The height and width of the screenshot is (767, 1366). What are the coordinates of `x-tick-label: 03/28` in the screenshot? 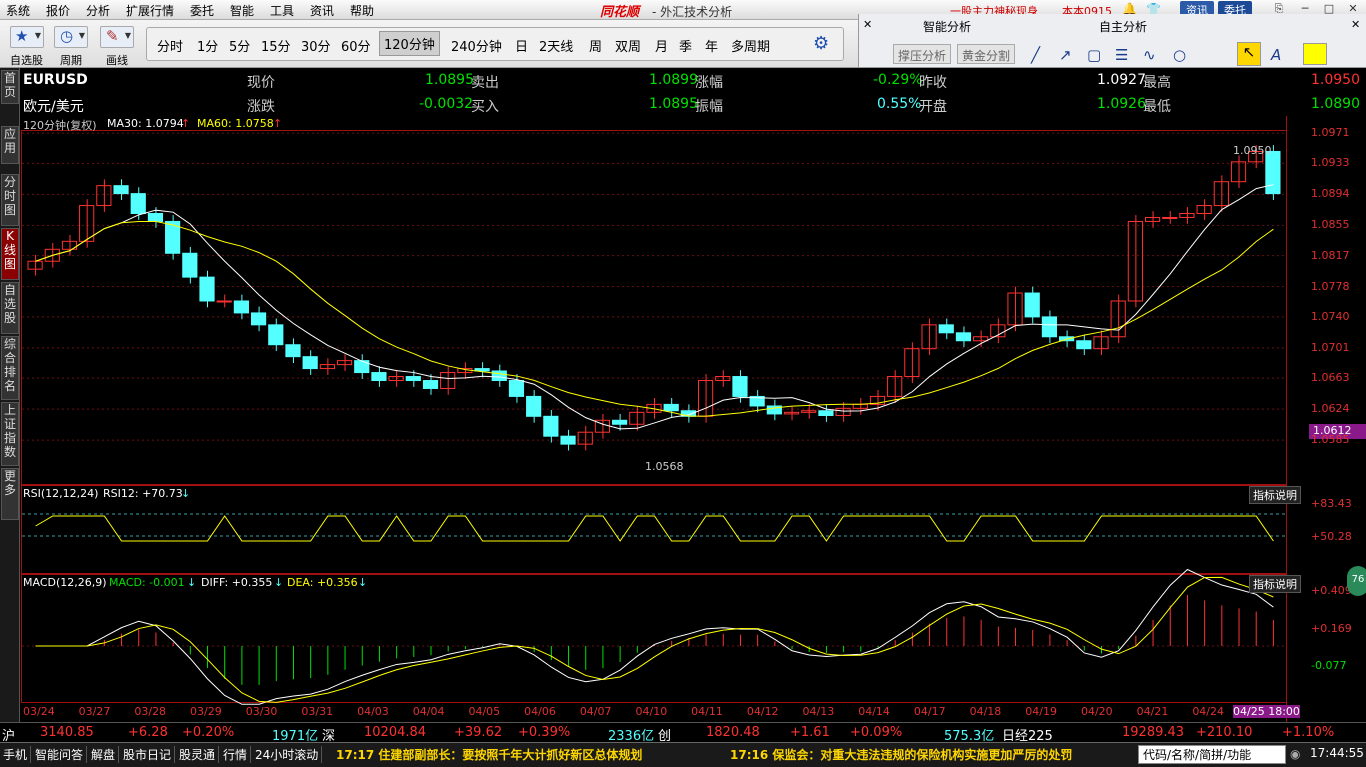 It's located at (150, 711).